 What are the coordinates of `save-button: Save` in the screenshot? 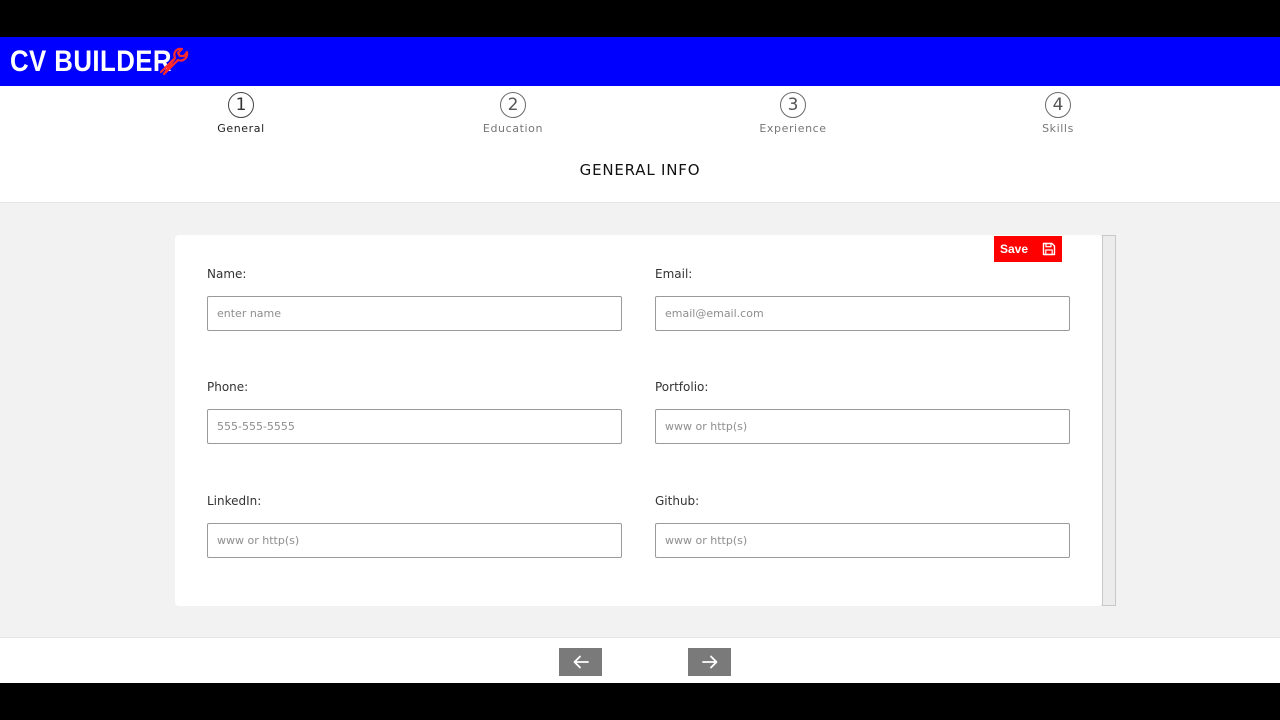 It's located at (1028, 249).